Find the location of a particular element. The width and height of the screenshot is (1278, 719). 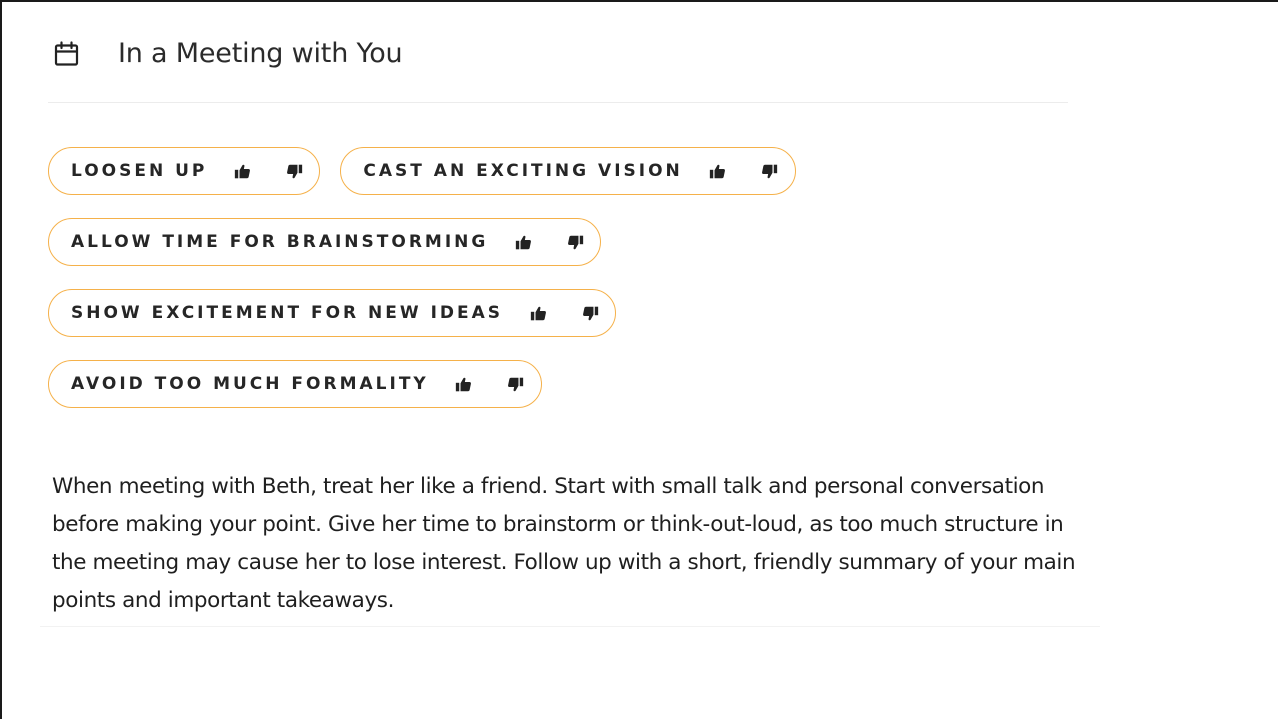

tip-chip-allow-time-for-brainstorming: ALLOW TIME FOR BRAINSTORMING is located at coordinates (325, 242).